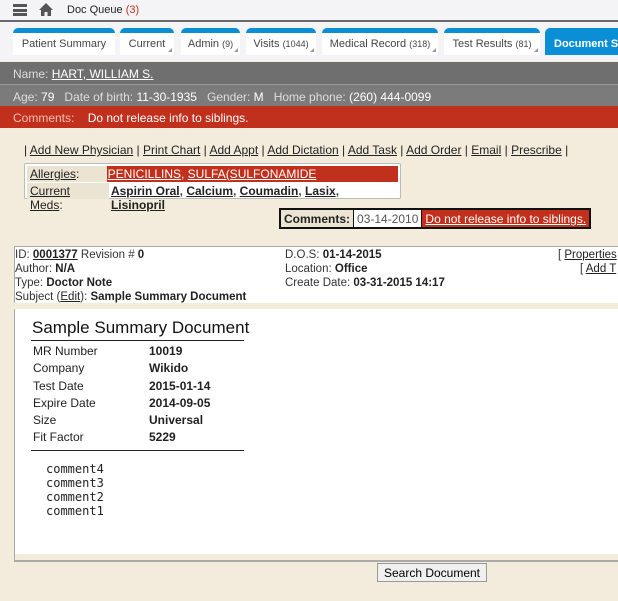 This screenshot has height=601, width=618. What do you see at coordinates (166, 97) in the screenshot?
I see `dob-value: 11-30-1935` at bounding box center [166, 97].